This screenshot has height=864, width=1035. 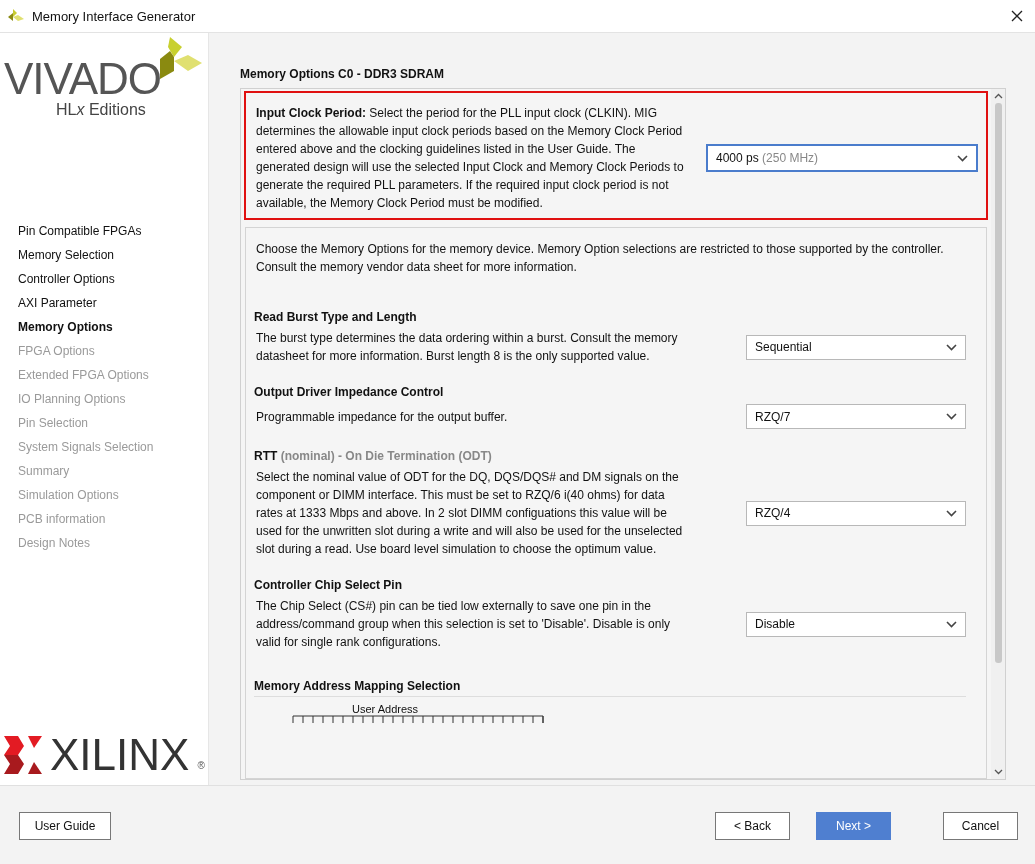 I want to click on input-clock-description: Input Clock Period: Select the period for the PLL input clock (CLKIN). MIG determines the allowable input clock periods based on the Memory Clock Period entered above and the clocking guidelines listed in the User Guide. The generated design will use the selected Input Clock and Memory Clock Periods to generate the required PLL parameters. If the required input clock period is not available, the Memory Clock Period must be modified., so click(x=470, y=158).